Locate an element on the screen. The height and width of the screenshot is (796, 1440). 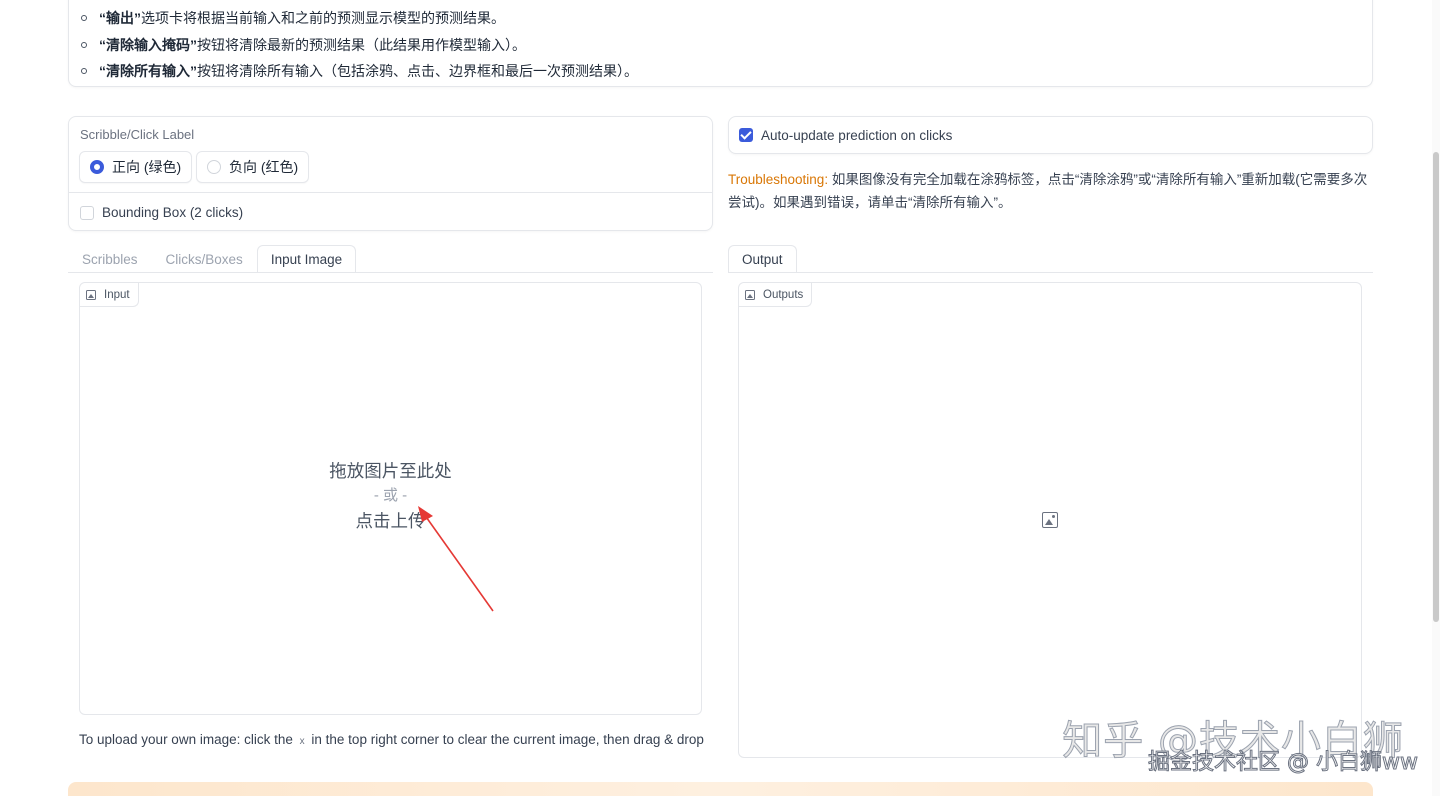
or-text: - 或 - is located at coordinates (390, 495).